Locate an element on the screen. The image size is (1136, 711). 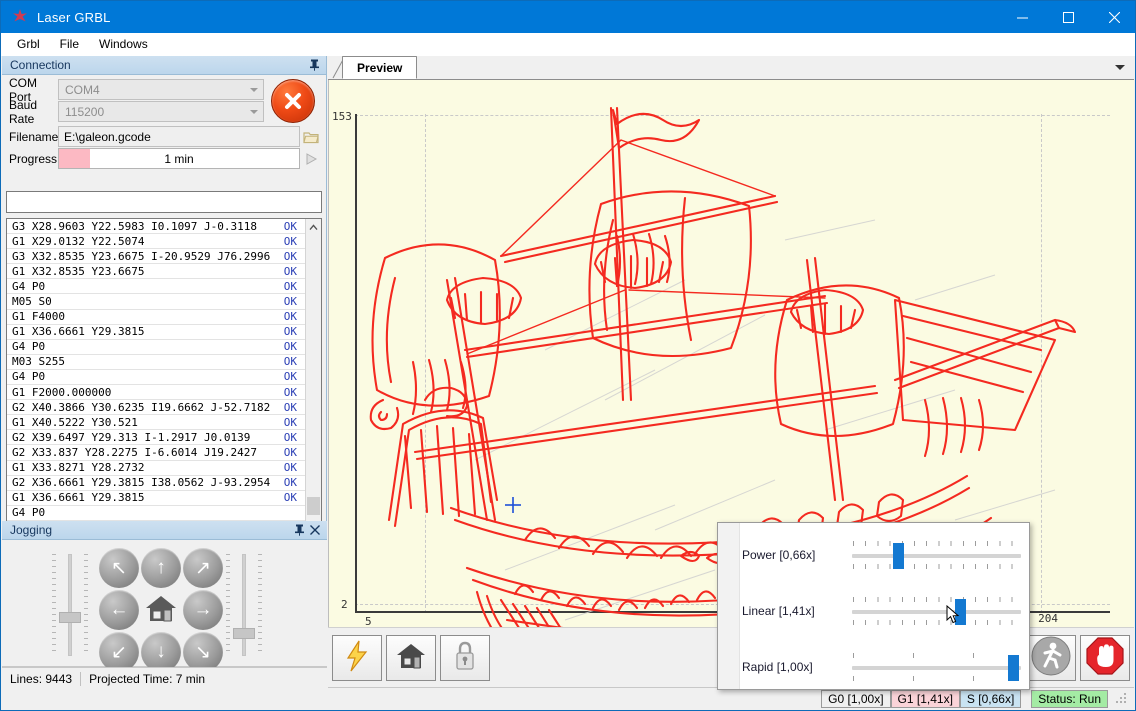
gcode-row: G1 X29.0132 Y22.5074 OK is located at coordinates (156, 242).